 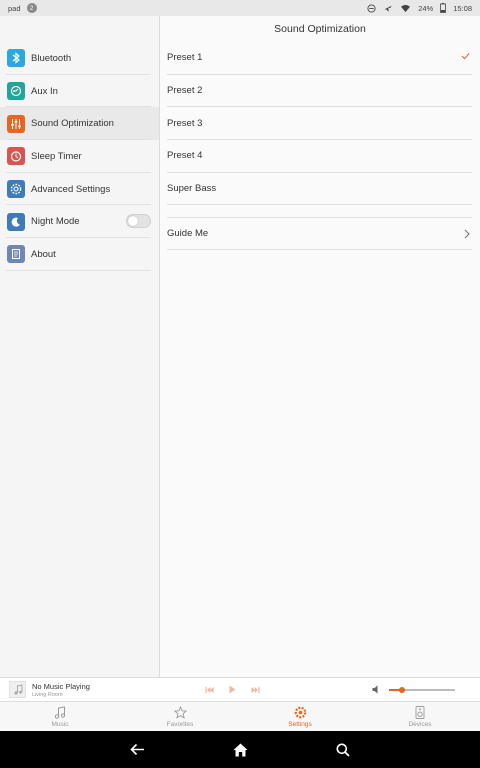 What do you see at coordinates (16, 156) in the screenshot?
I see `timer-icon` at bounding box center [16, 156].